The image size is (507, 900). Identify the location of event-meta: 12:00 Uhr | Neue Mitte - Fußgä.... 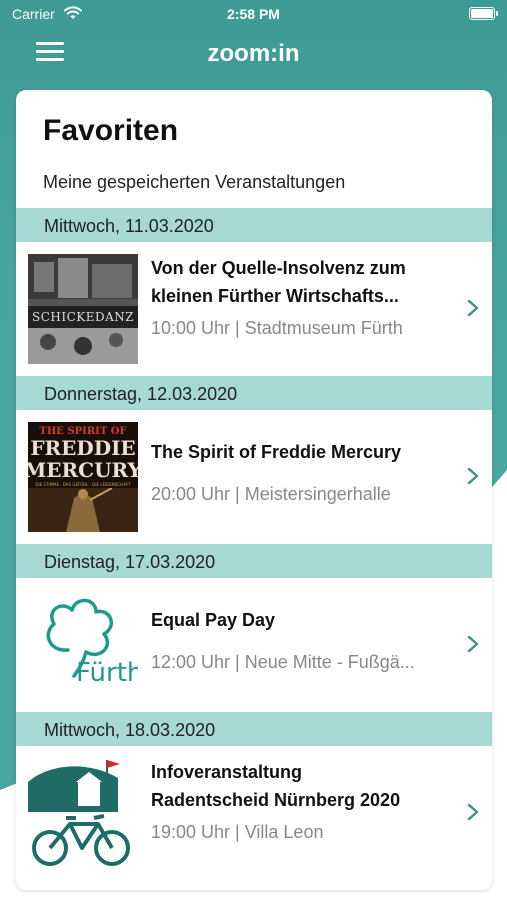
(283, 662).